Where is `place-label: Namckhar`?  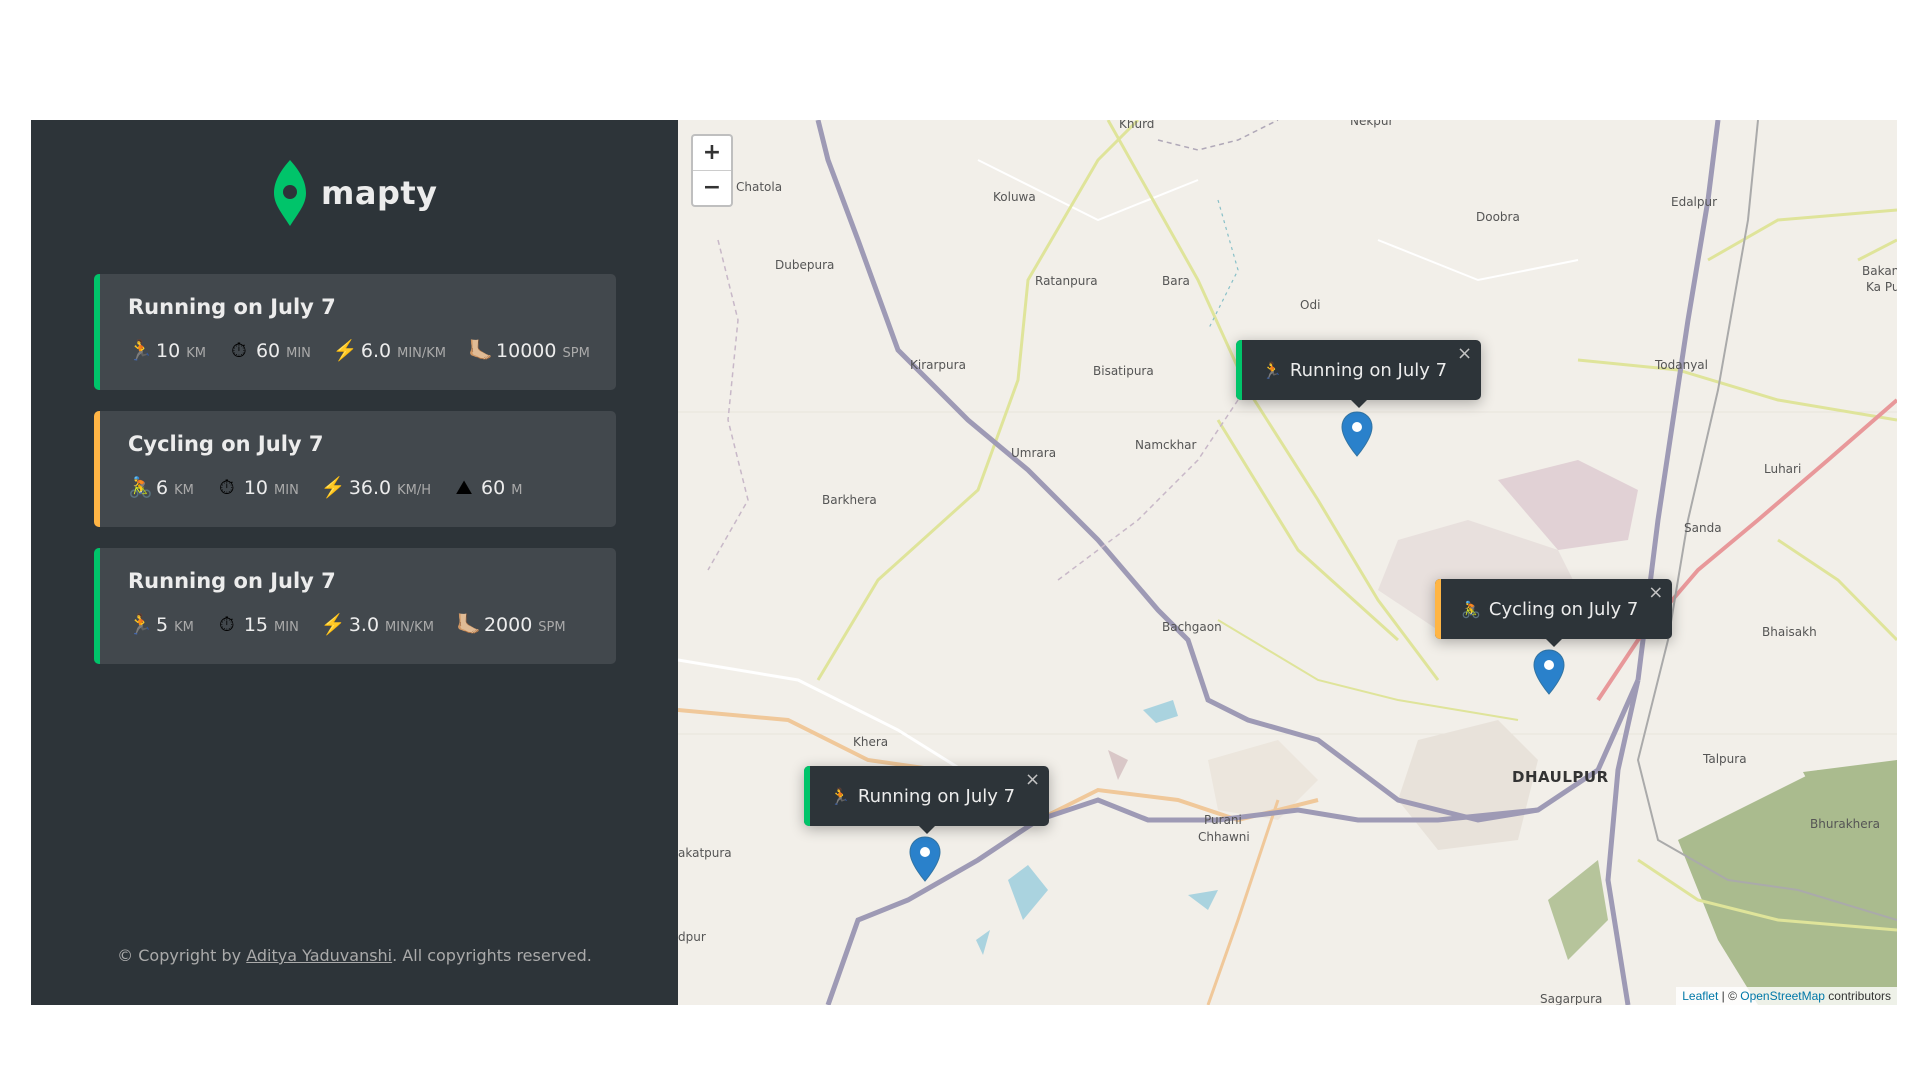
place-label: Namckhar is located at coordinates (1166, 445).